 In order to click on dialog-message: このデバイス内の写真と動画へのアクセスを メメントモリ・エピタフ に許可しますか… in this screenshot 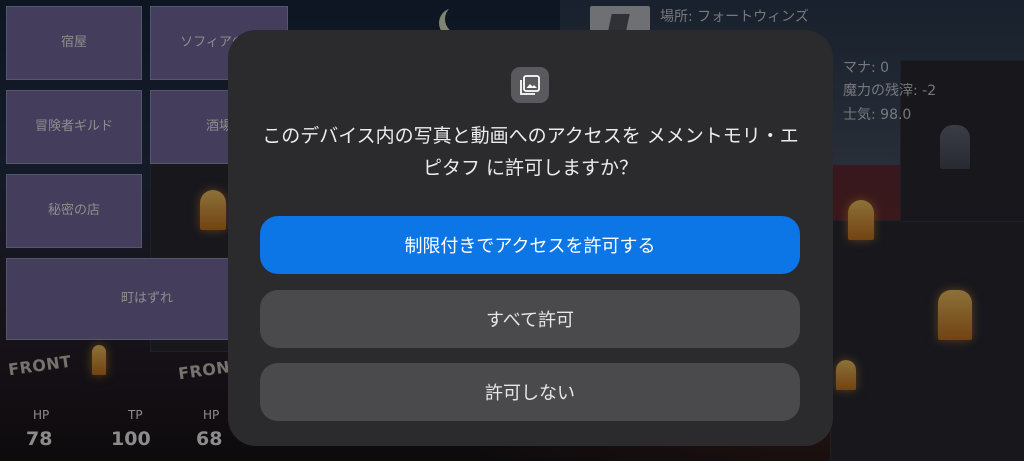, I will do `click(530, 152)`.